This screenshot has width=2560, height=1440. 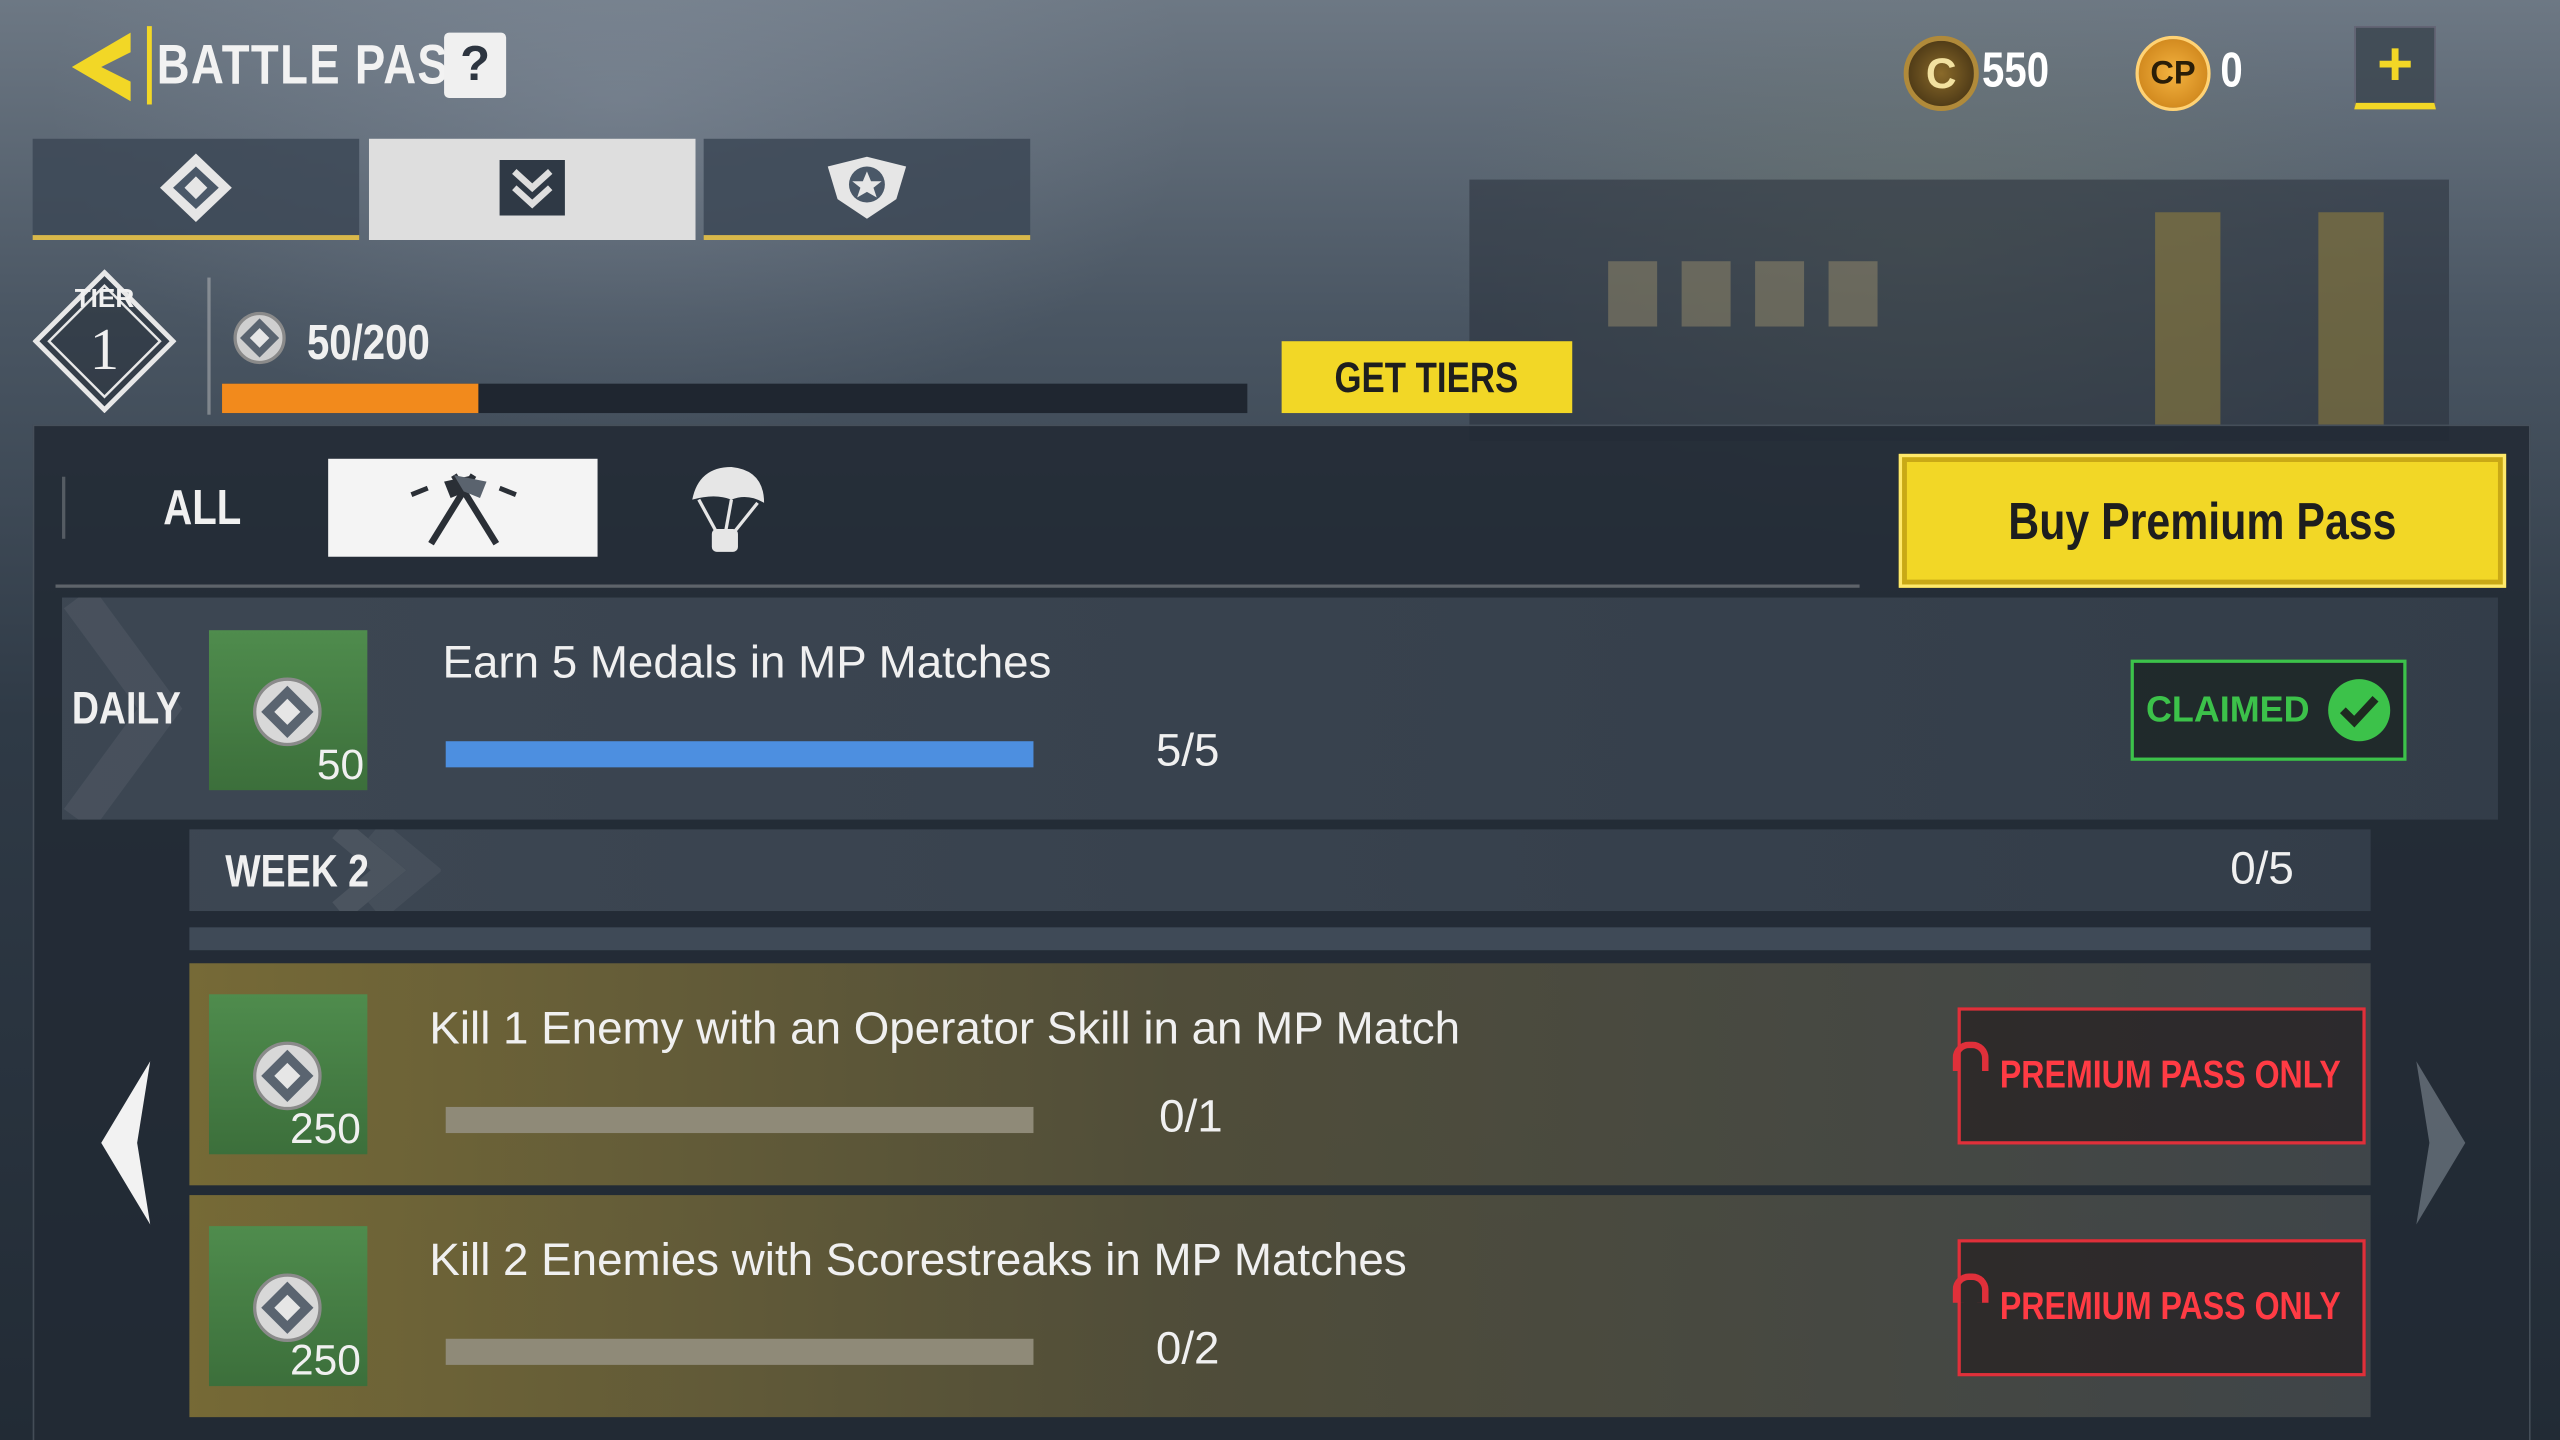 I want to click on week-header, so click(x=1280, y=870).